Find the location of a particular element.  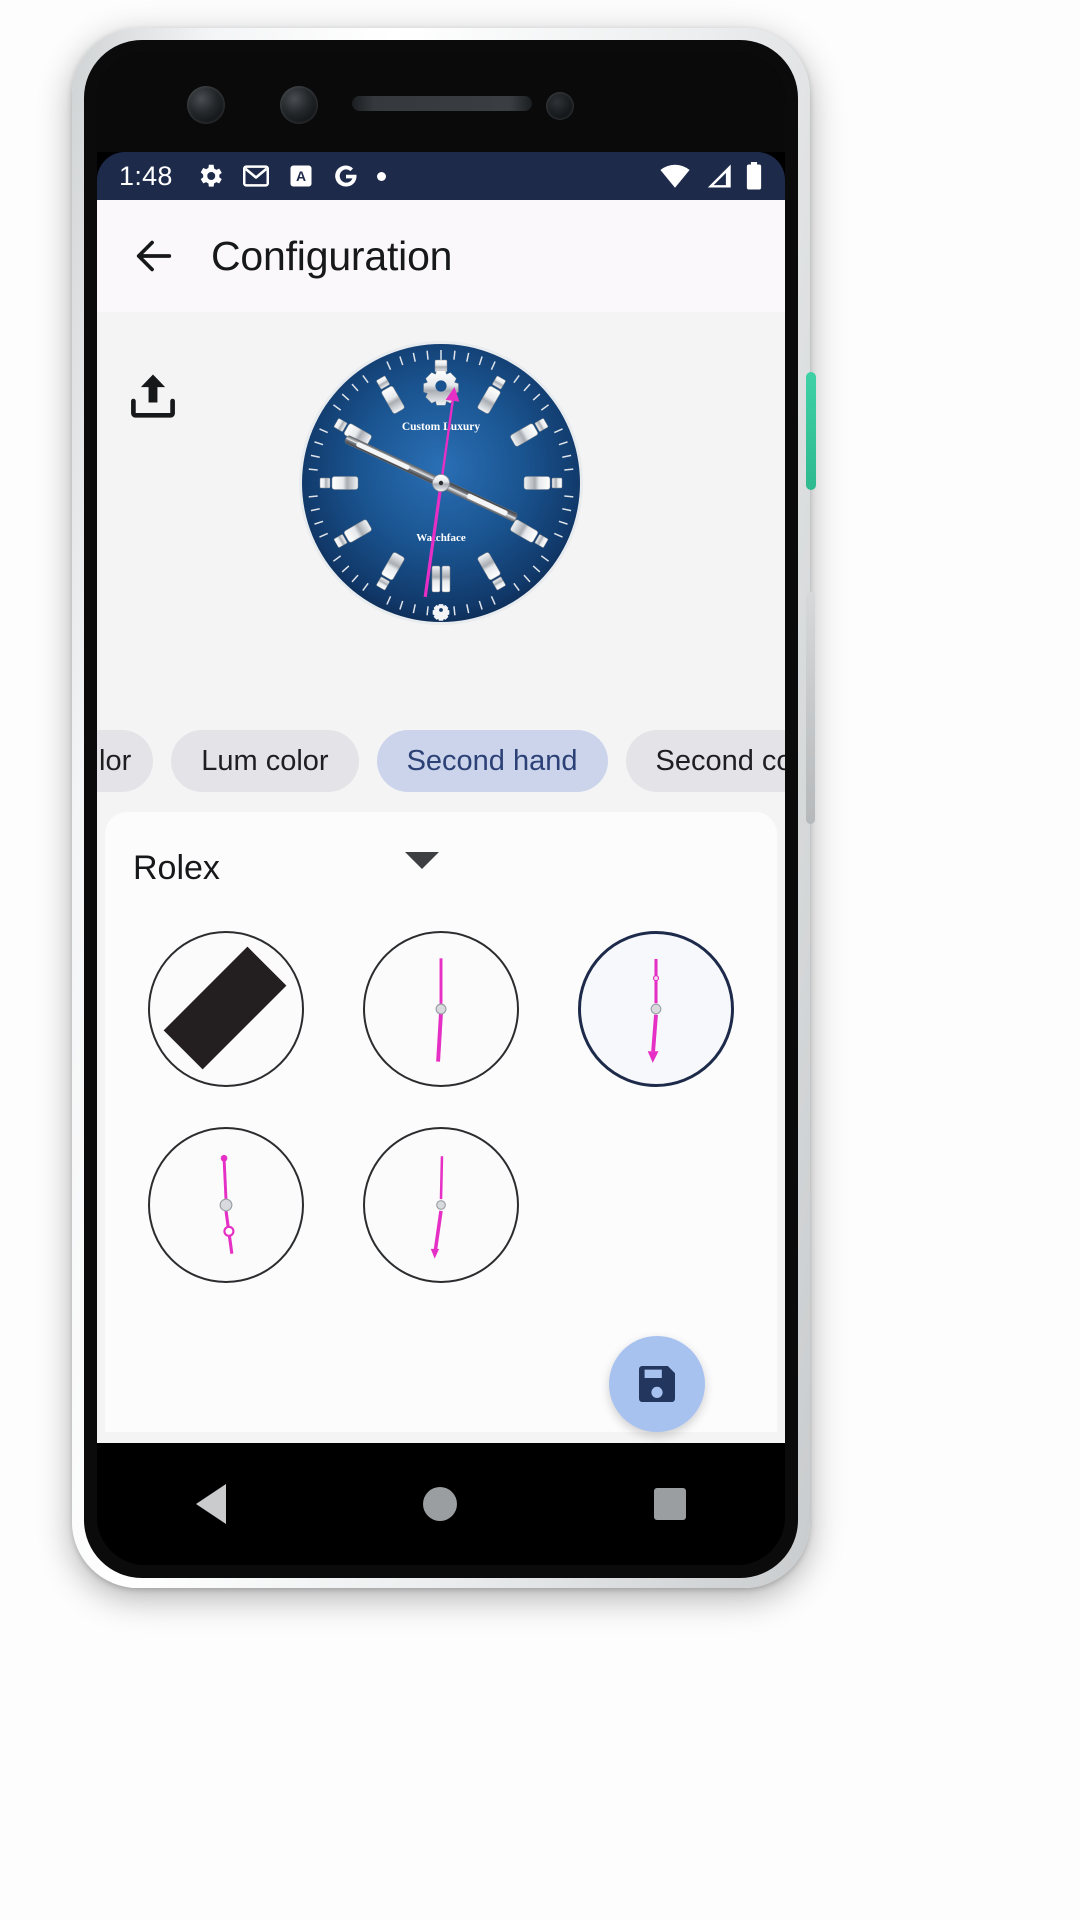

system-nav-bar is located at coordinates (441, 1504).